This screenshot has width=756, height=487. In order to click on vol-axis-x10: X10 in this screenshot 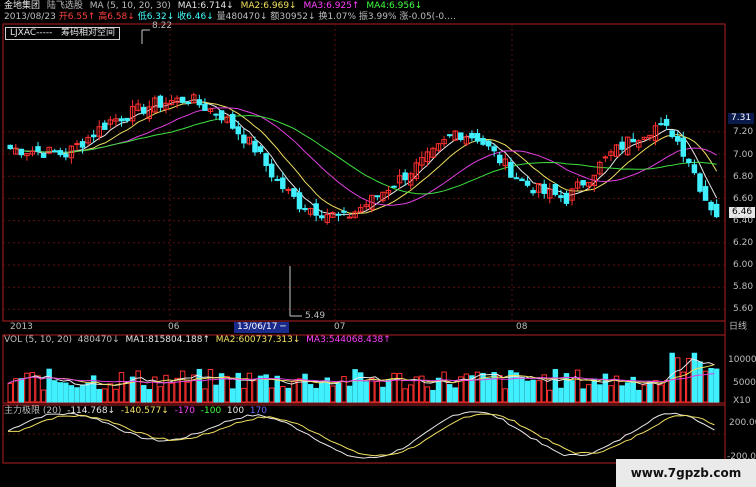, I will do `click(742, 401)`.